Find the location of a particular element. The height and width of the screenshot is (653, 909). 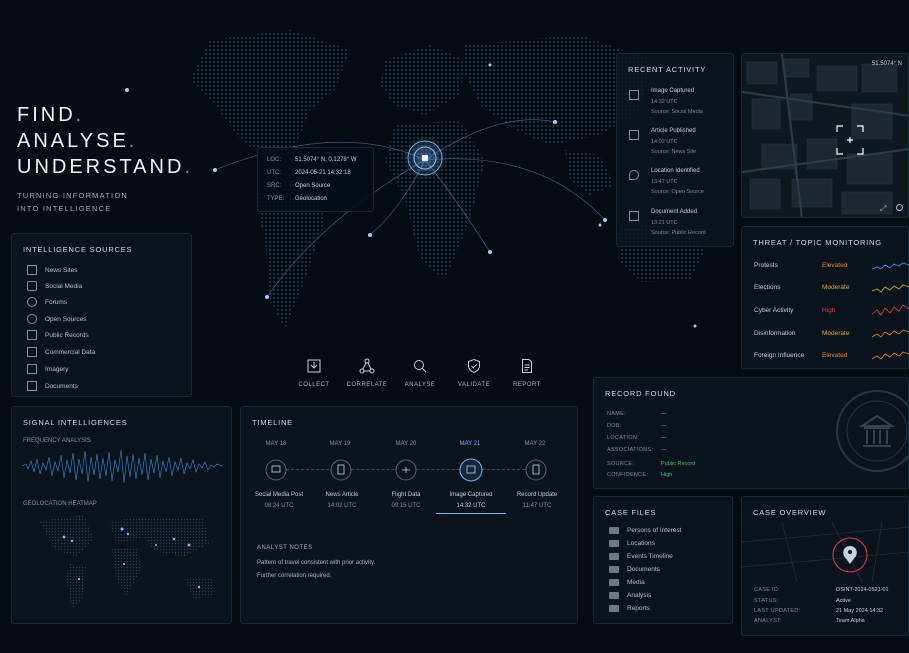

panel-title: INTELLIGENCE SOURCES is located at coordinates (78, 249).